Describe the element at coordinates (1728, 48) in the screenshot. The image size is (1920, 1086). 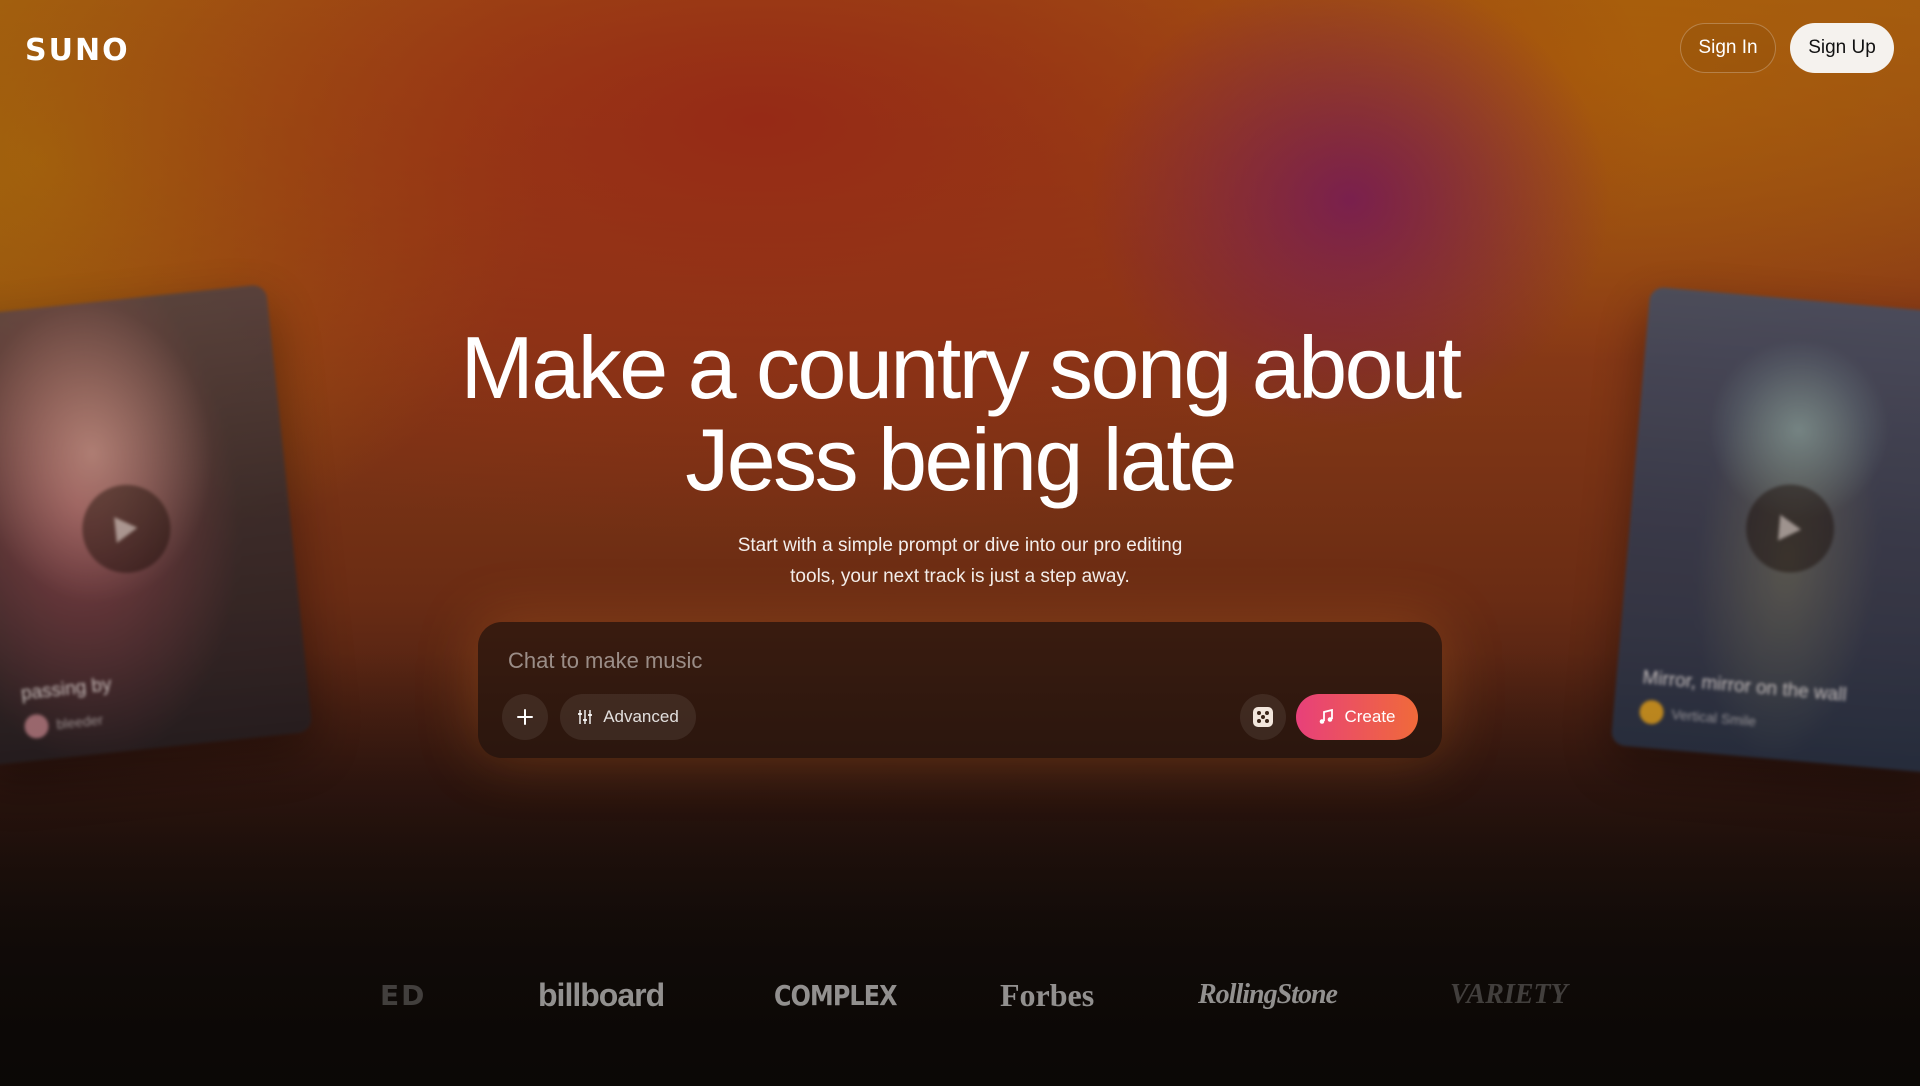
I see `sign-in-button: Sign In` at that location.